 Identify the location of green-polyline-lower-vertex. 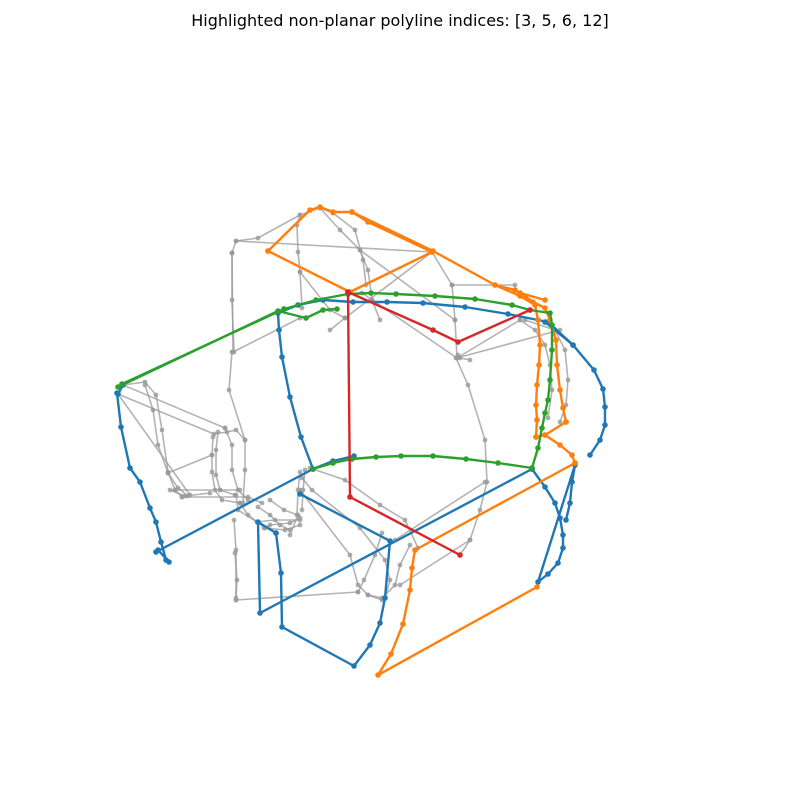
(498, 463).